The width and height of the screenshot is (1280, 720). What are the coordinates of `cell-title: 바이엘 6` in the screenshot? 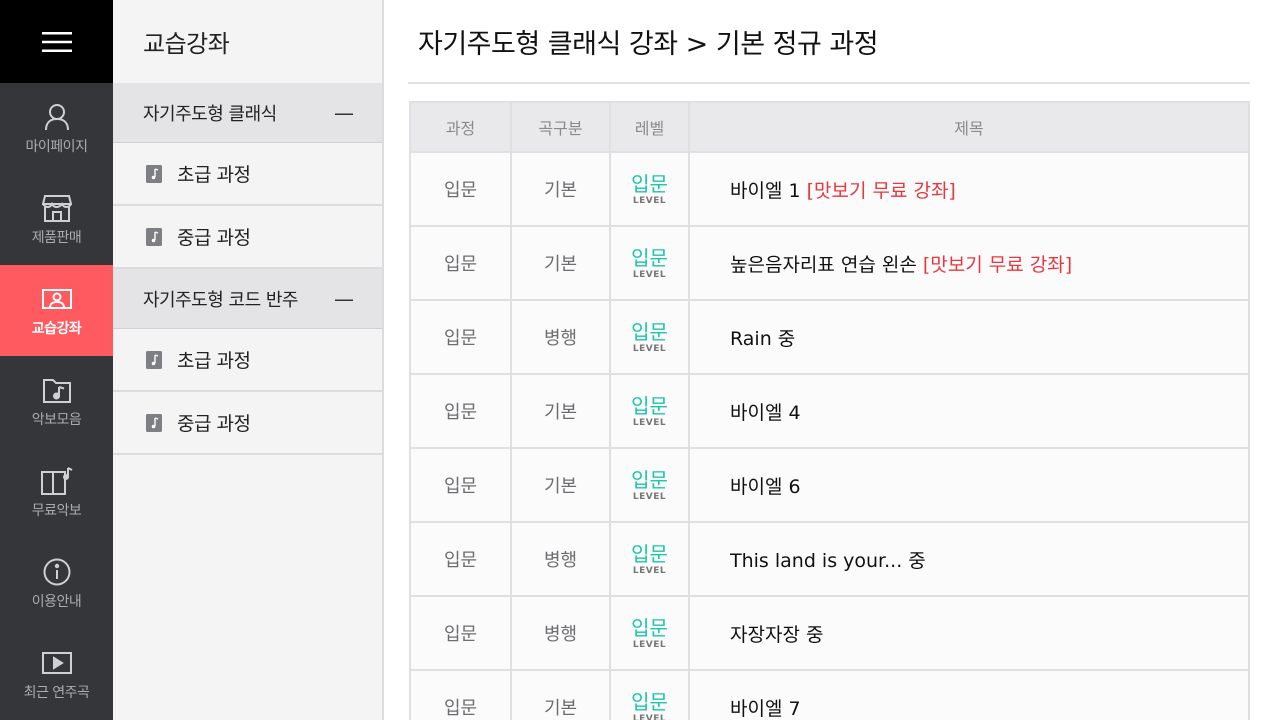 It's located at (969, 485).